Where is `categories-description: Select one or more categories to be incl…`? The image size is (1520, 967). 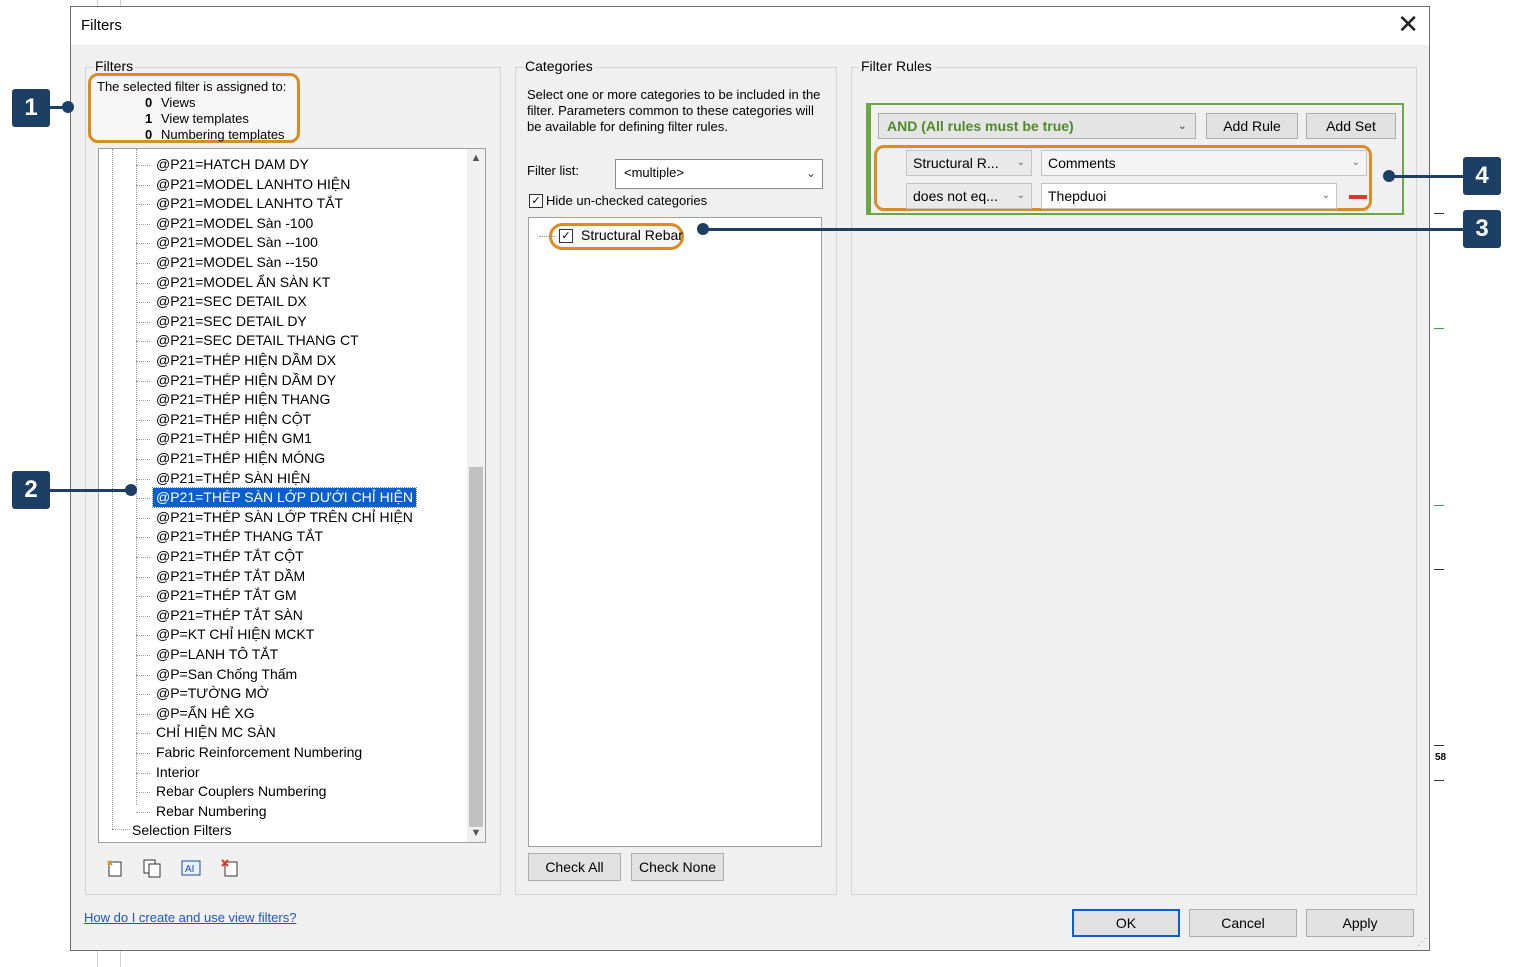 categories-description: Select one or more categories to be incl… is located at coordinates (674, 110).